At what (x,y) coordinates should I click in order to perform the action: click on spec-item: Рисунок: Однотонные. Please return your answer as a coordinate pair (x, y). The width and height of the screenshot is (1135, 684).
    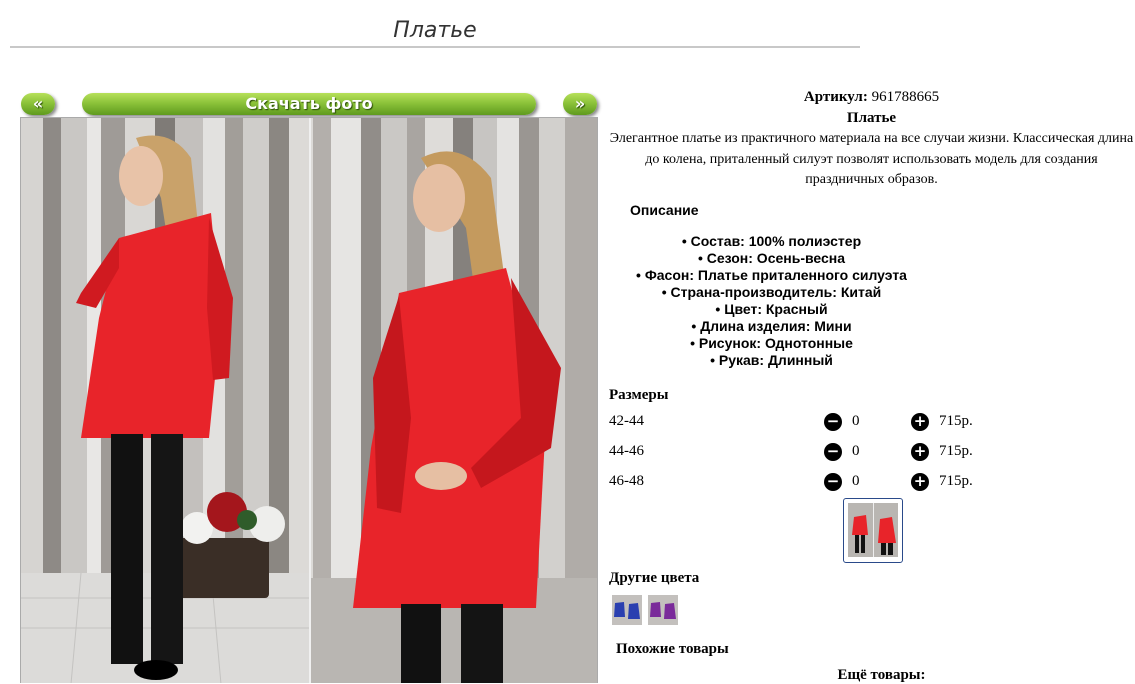
    Looking at the image, I should click on (771, 343).